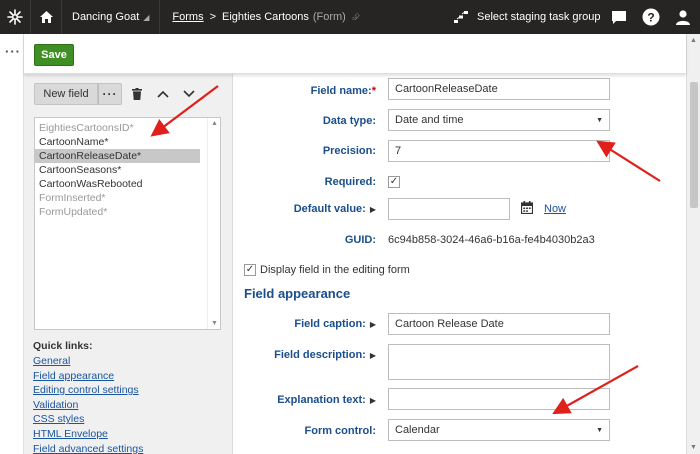  I want to click on action-header: Save, so click(355, 54).